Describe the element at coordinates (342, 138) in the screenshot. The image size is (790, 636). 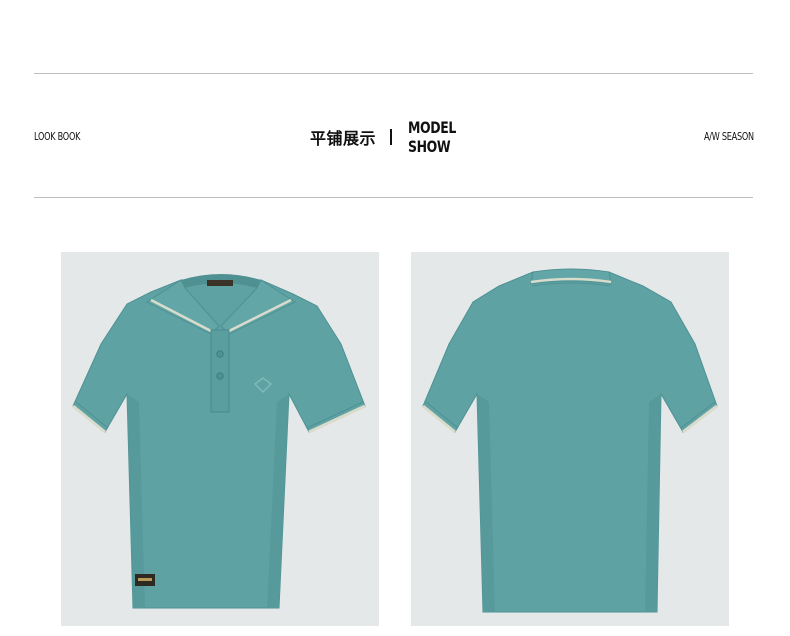
I see `section-title-chinese: 平铺展示` at that location.